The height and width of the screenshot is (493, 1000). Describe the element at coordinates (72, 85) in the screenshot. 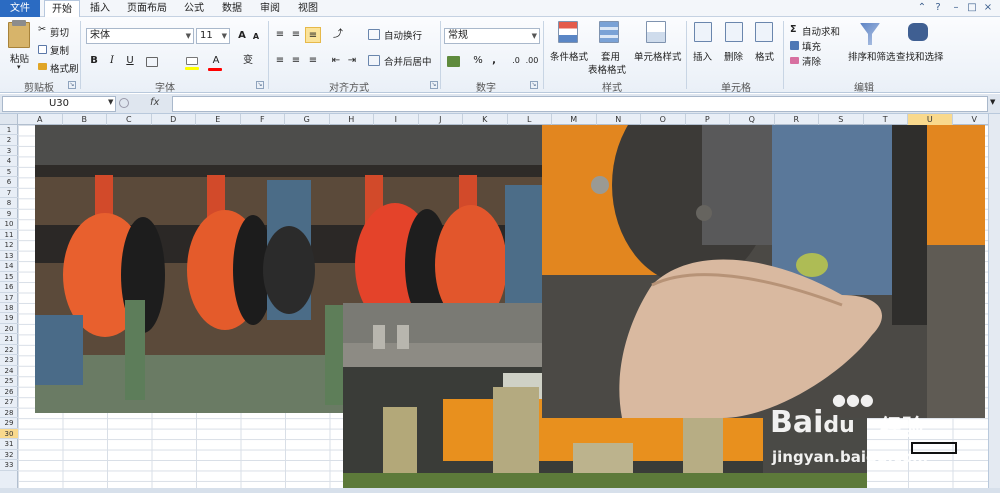

I see `clipboard-launcher-icon: ↘` at that location.